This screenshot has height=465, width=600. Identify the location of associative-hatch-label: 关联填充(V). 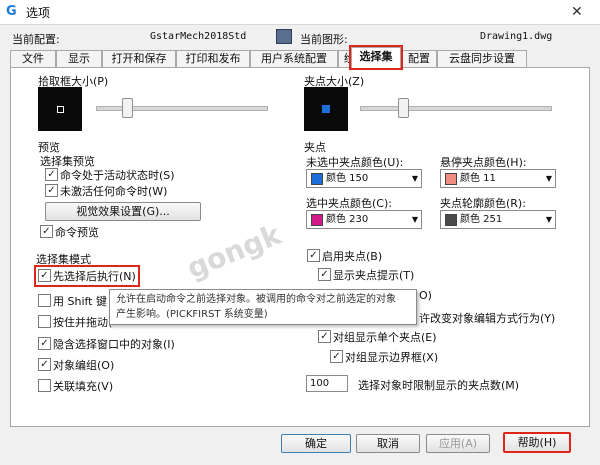
(83, 386).